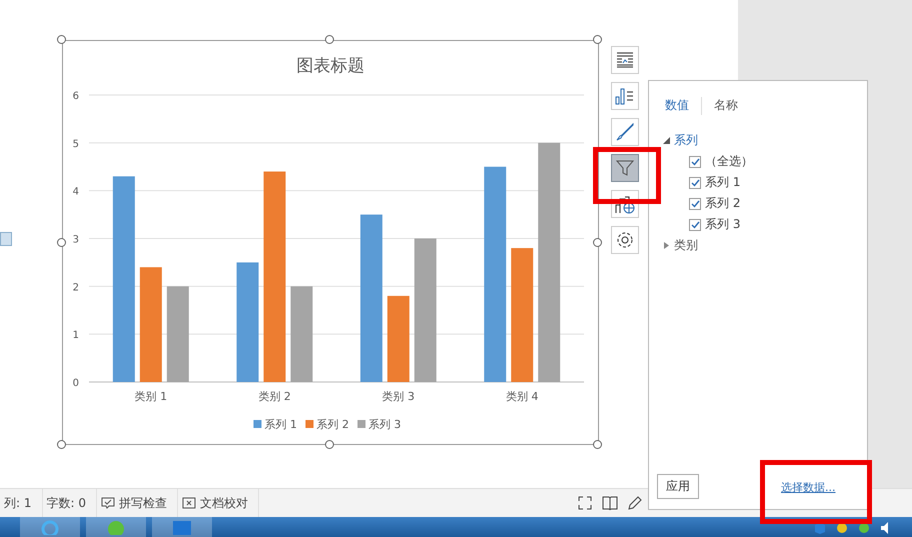 This screenshot has width=912, height=537. I want to click on pencil-icon, so click(635, 503).